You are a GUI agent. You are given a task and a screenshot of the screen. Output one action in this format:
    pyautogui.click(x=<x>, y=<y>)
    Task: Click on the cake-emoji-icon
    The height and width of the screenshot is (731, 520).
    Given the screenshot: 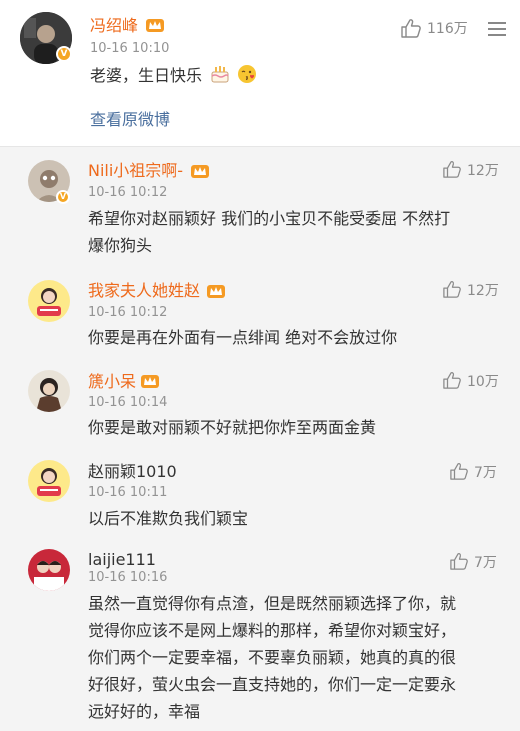 What is the action you would take?
    pyautogui.click(x=220, y=74)
    